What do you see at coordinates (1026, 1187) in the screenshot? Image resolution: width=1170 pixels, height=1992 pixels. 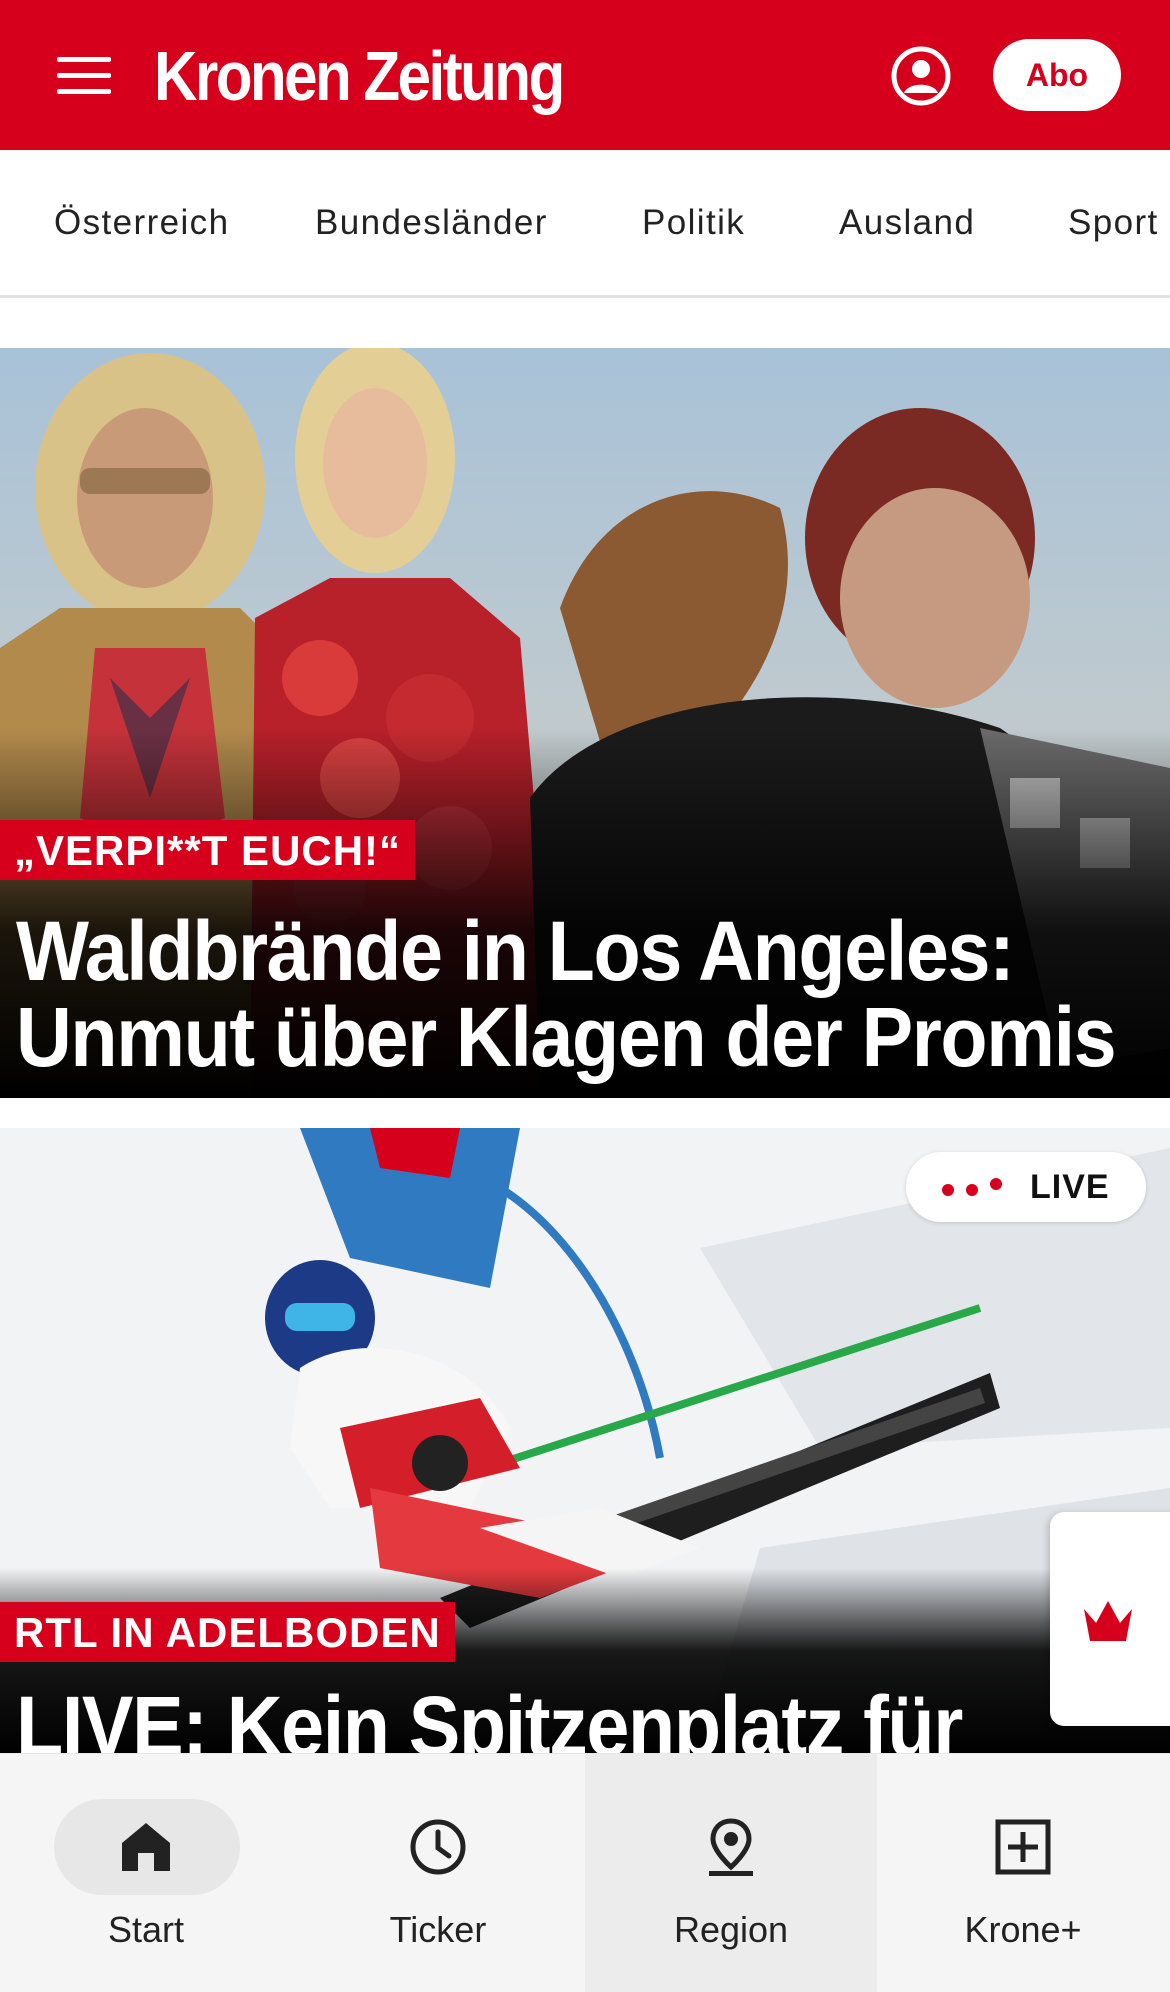 I see `live-badge: LIVE` at bounding box center [1026, 1187].